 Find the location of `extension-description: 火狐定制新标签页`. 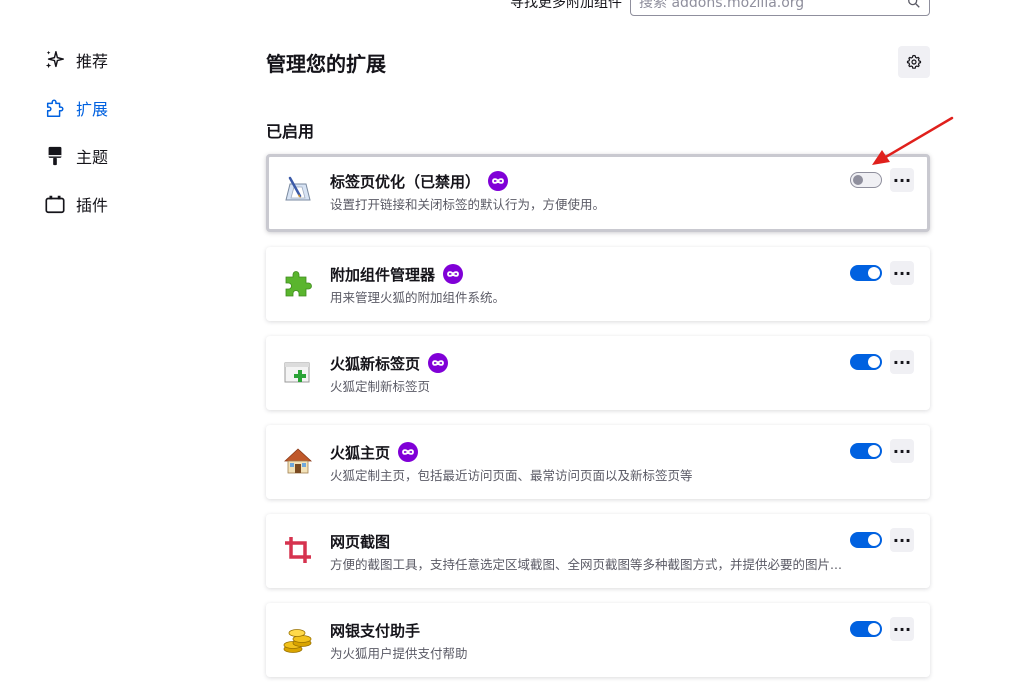

extension-description: 火狐定制新标签页 is located at coordinates (380, 386).